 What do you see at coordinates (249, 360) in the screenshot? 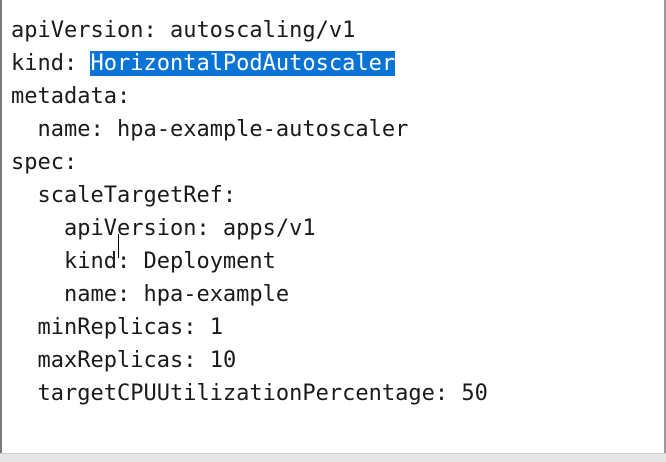
I see `code-line: maxReplicas: 10` at bounding box center [249, 360].